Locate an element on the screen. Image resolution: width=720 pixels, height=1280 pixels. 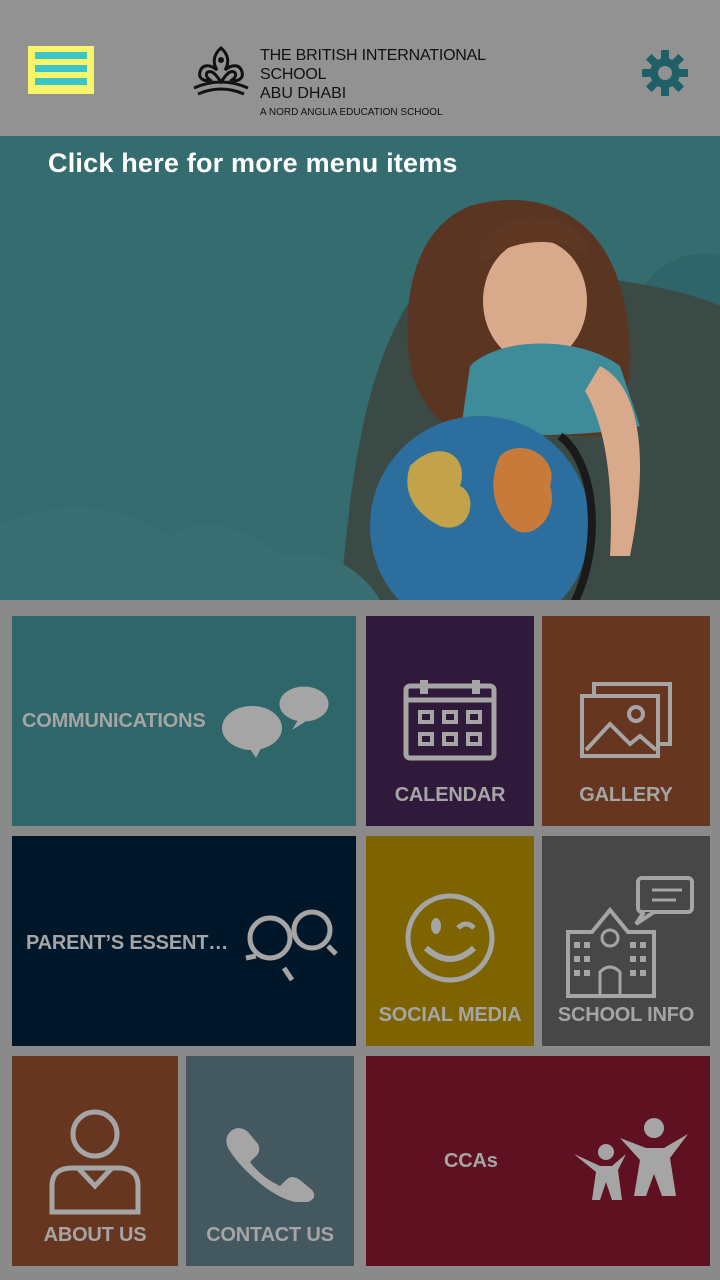
tile-label: CALENDAR is located at coordinates (450, 795).